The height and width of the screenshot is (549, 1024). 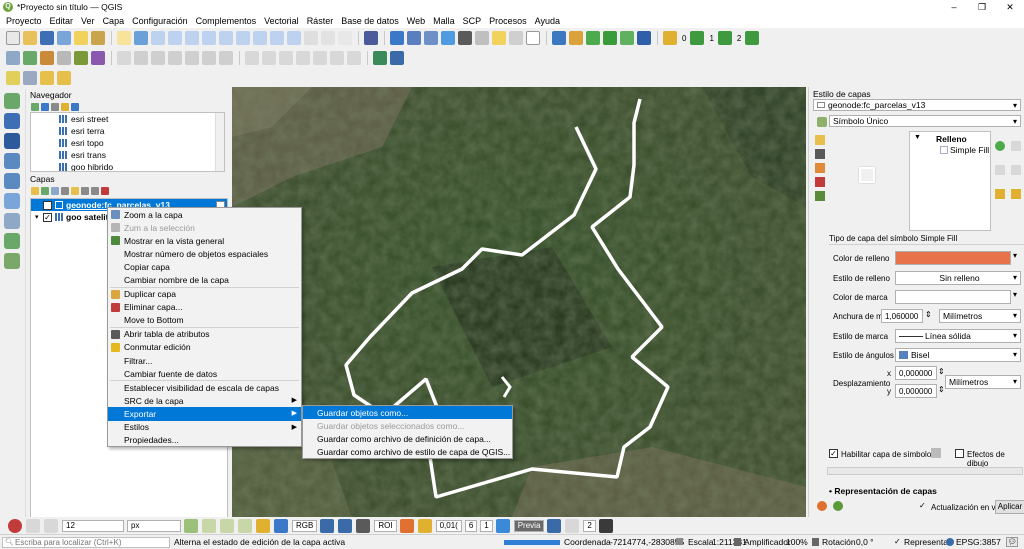 What do you see at coordinates (204, 294) in the screenshot?
I see `ctx-item-duplicar-capa: Duplicar capa` at bounding box center [204, 294].